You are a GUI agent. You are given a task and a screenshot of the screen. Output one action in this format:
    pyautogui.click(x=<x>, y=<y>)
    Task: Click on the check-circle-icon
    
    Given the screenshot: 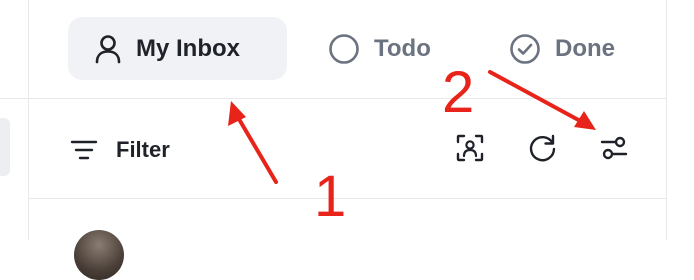 What is the action you would take?
    pyautogui.click(x=525, y=49)
    